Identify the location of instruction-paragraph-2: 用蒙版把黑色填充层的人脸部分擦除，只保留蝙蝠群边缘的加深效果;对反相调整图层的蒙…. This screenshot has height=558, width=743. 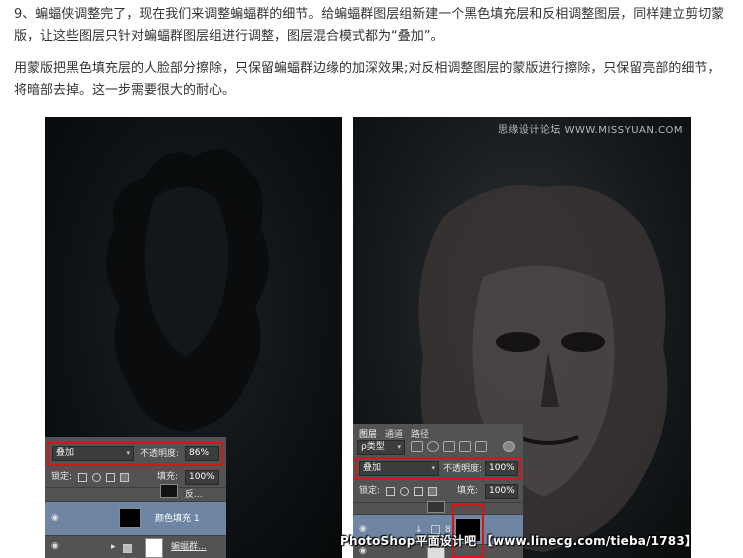
(367, 79).